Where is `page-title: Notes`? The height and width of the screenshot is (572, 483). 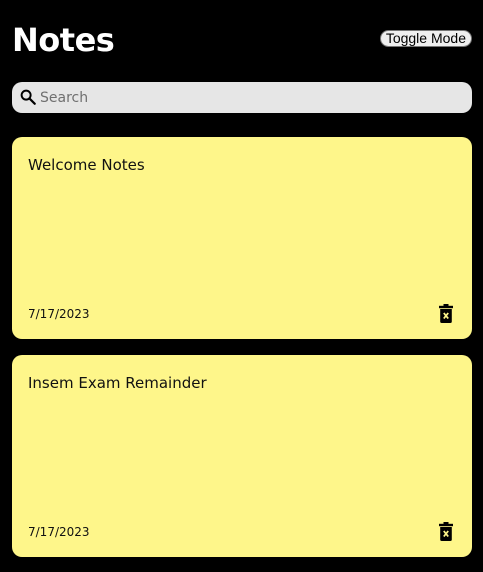 page-title: Notes is located at coordinates (63, 40).